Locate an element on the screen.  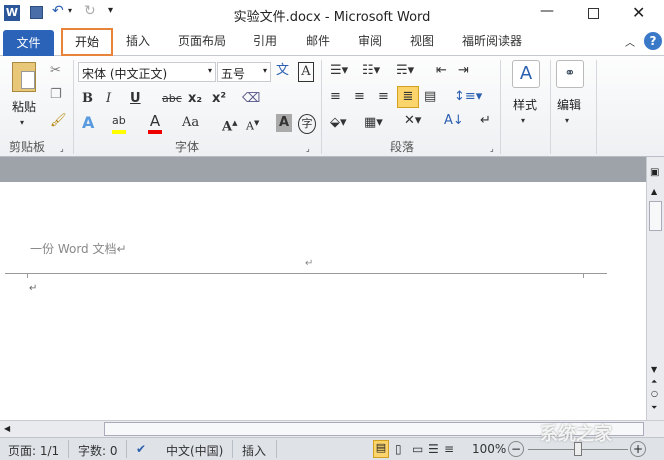
enclose-characters-icon: 字 is located at coordinates (307, 124).